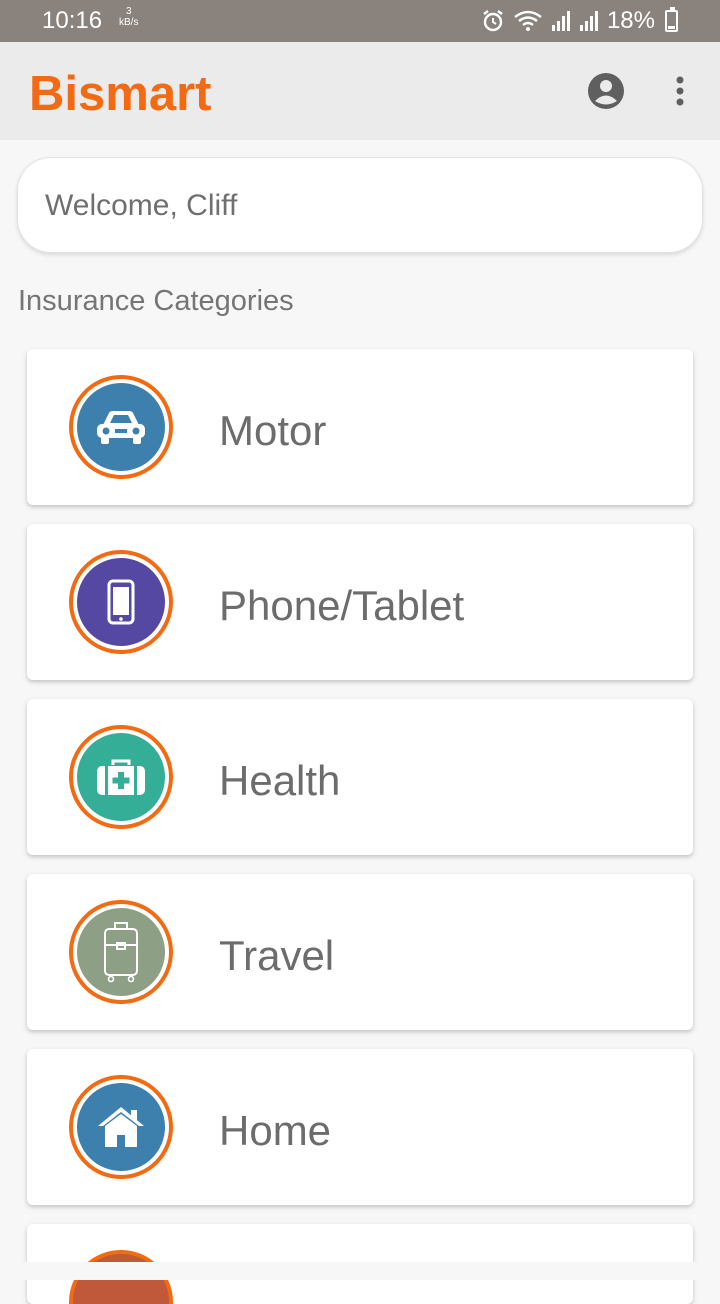 Image resolution: width=720 pixels, height=1304 pixels. What do you see at coordinates (360, 1127) in the screenshot?
I see `category-card-home: Home` at bounding box center [360, 1127].